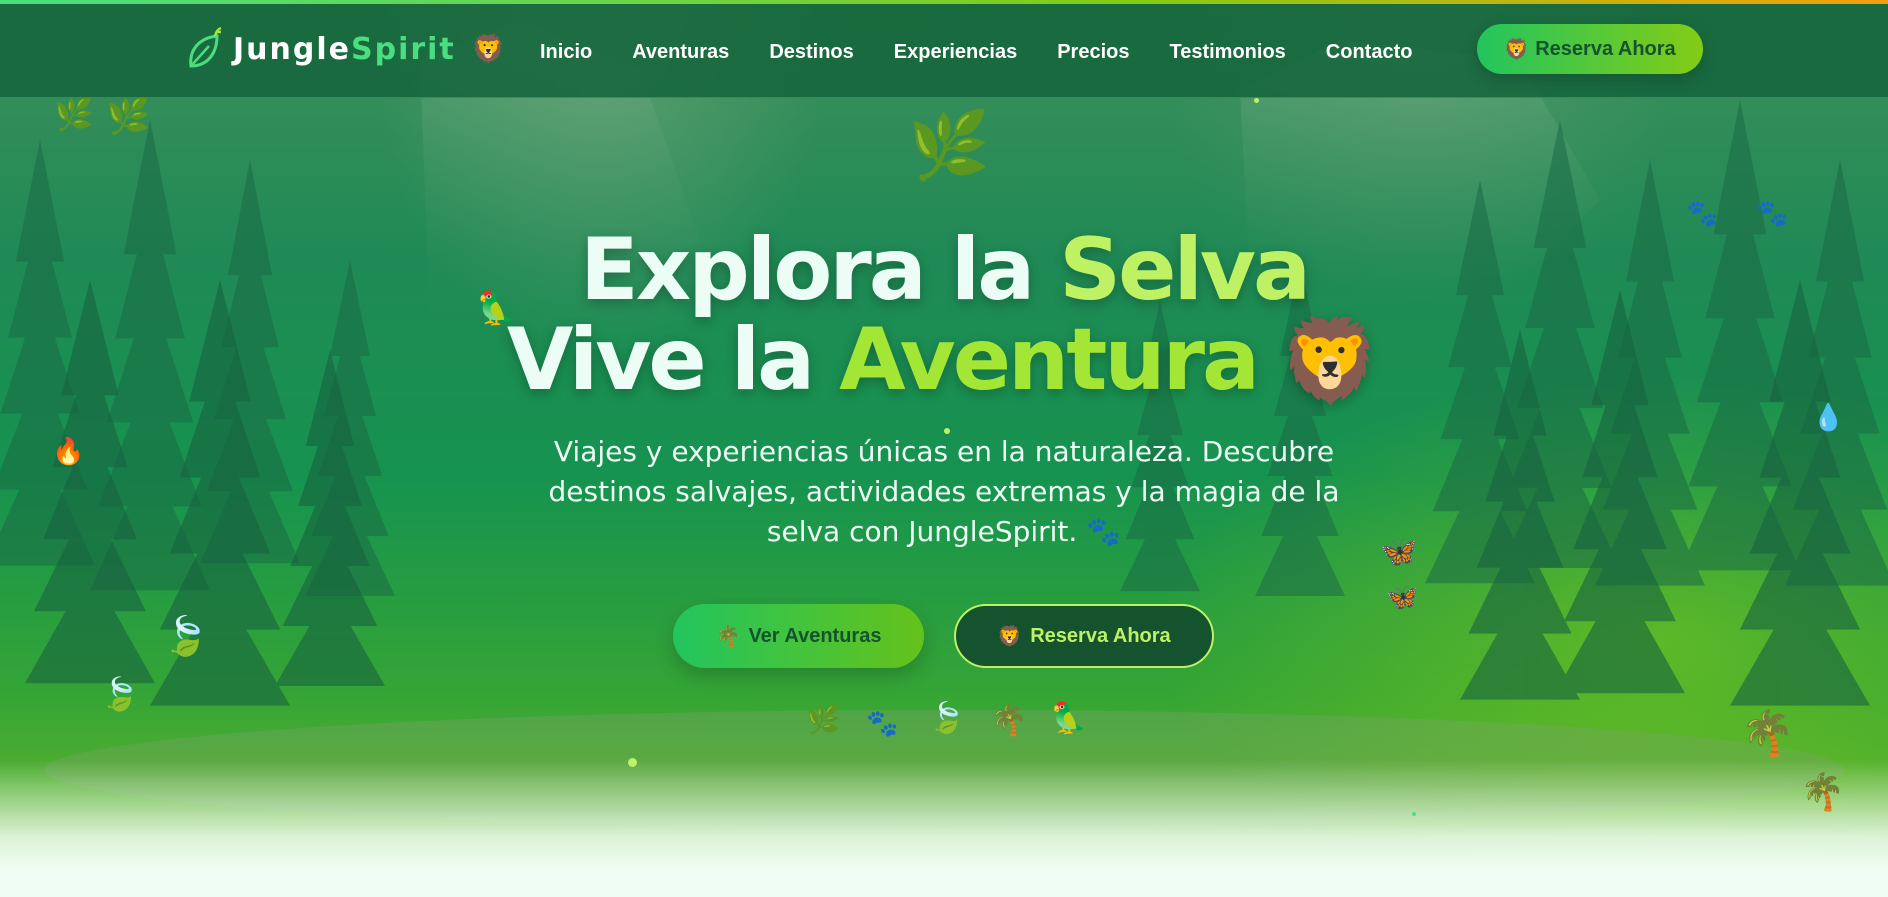 The image size is (1888, 897). What do you see at coordinates (292, 49) in the screenshot?
I see `brand-name-part1: Jungle` at bounding box center [292, 49].